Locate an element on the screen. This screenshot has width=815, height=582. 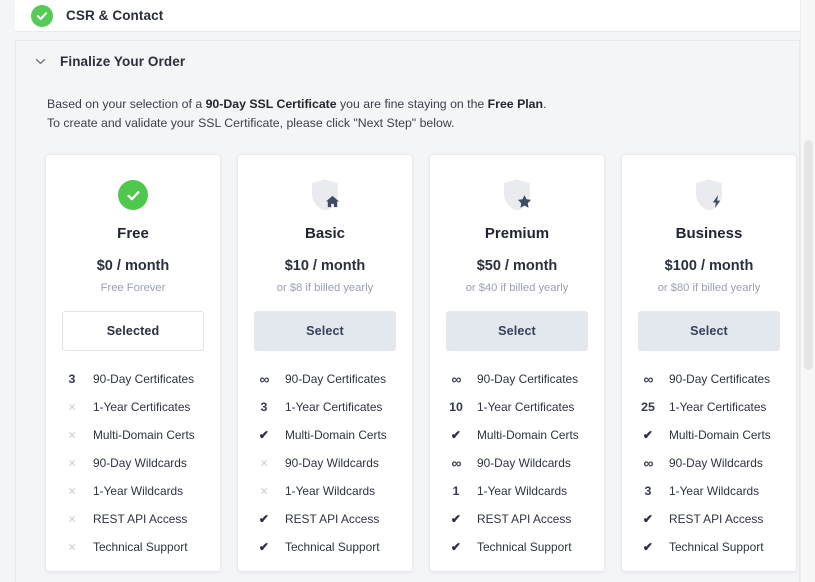
chevron-down-icon is located at coordinates (40, 61).